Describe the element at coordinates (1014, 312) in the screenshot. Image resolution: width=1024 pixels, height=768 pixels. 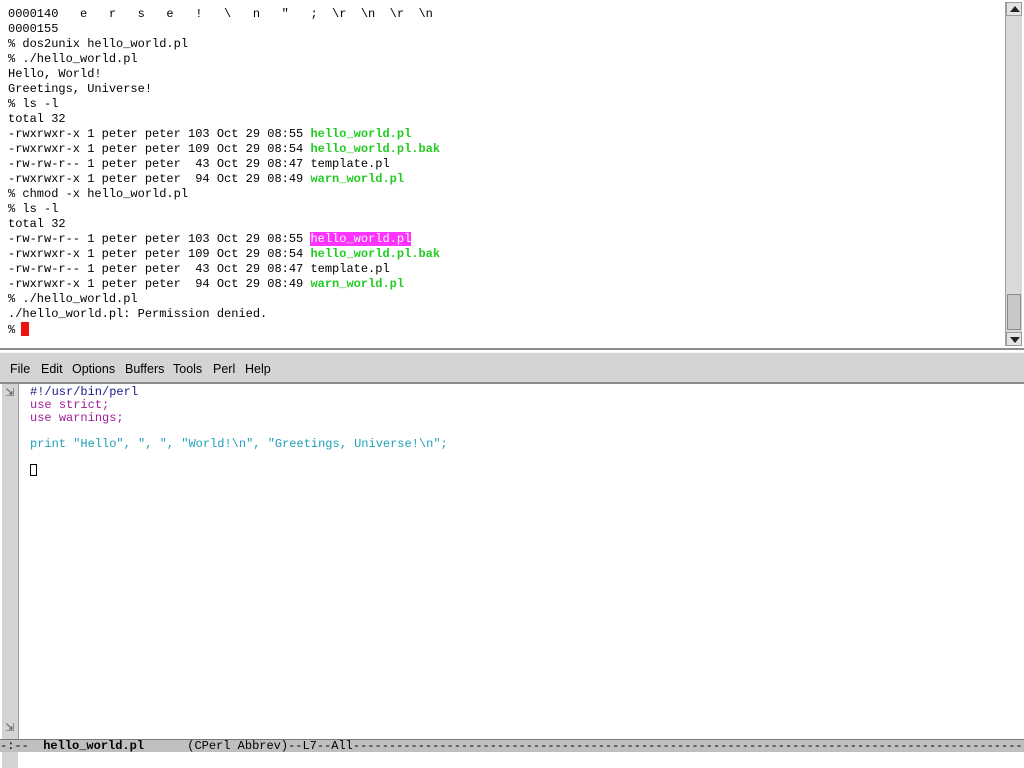
I see `scrollbar-thumb` at that location.